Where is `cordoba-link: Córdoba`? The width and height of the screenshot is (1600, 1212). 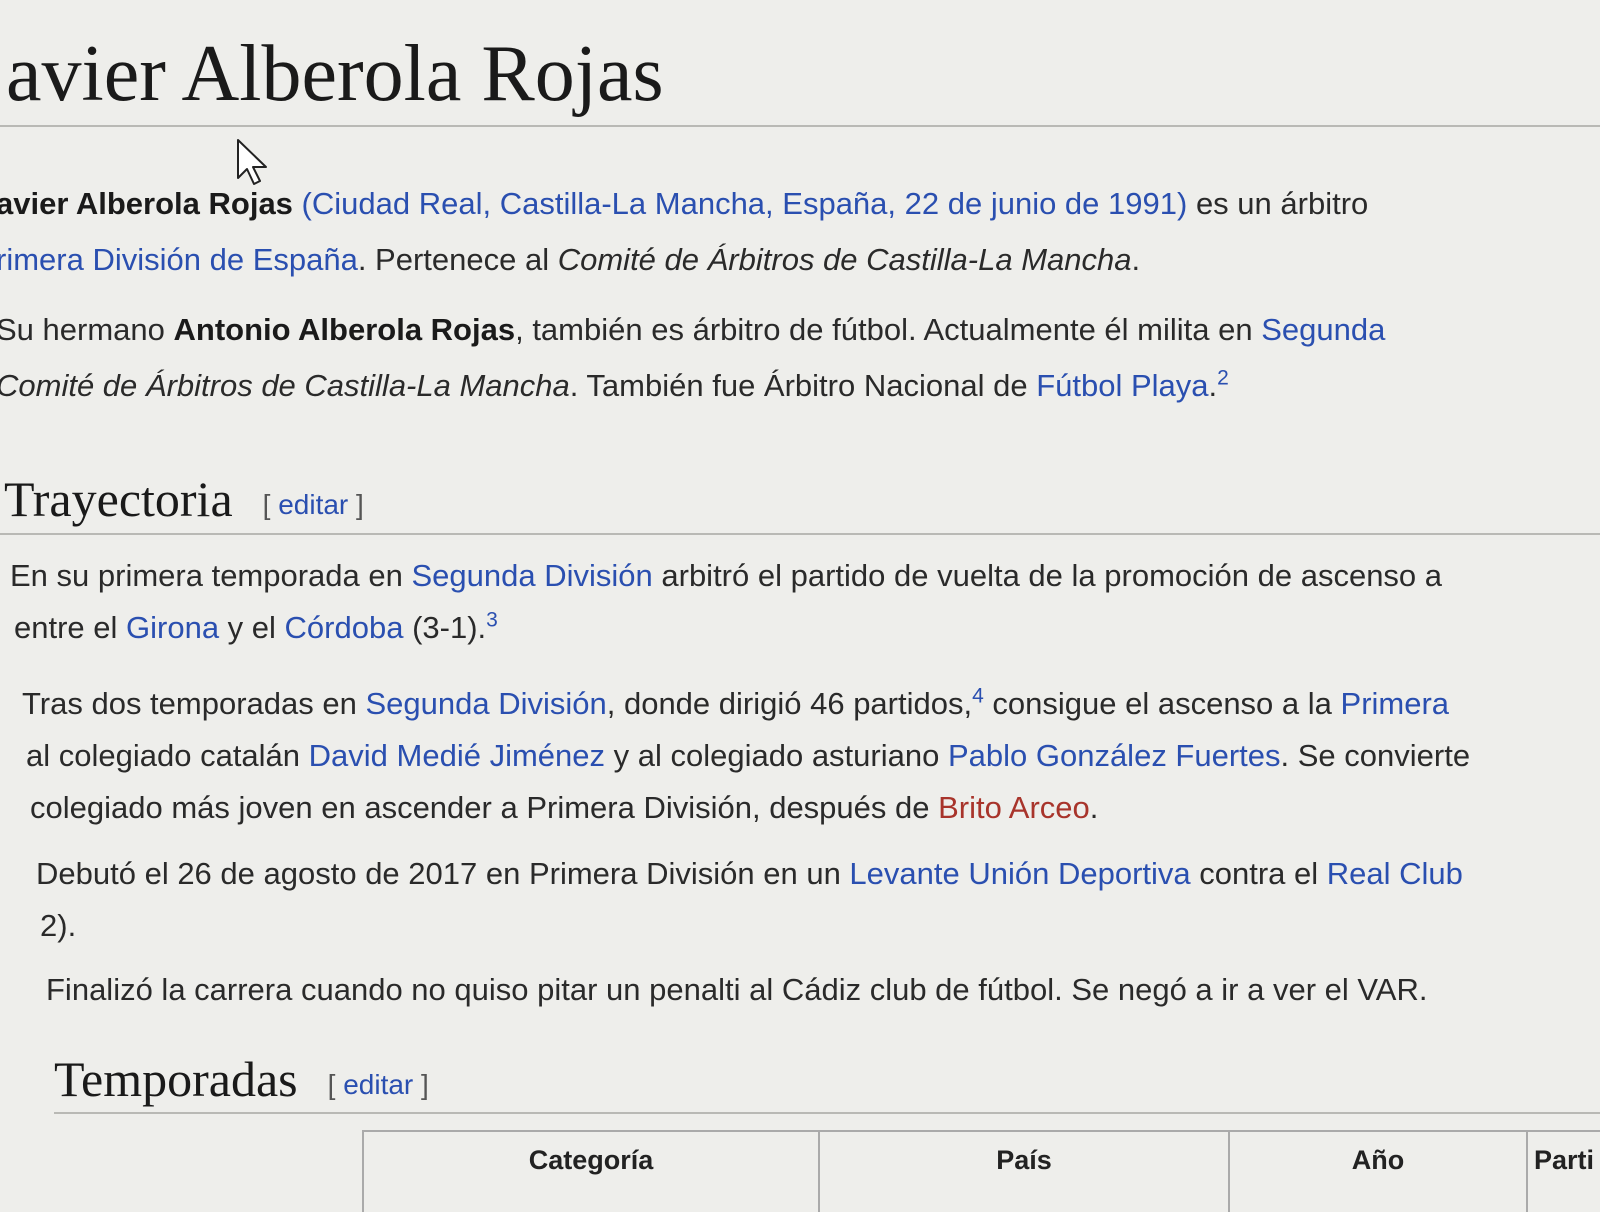 cordoba-link: Córdoba is located at coordinates (344, 627).